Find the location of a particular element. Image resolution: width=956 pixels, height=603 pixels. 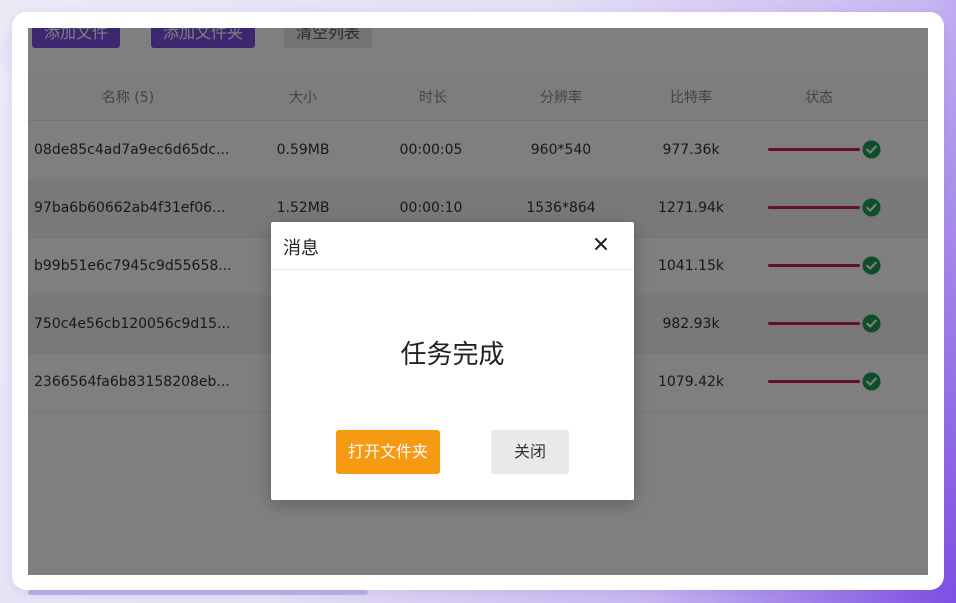

bottom-accent-strip is located at coordinates (198, 592).